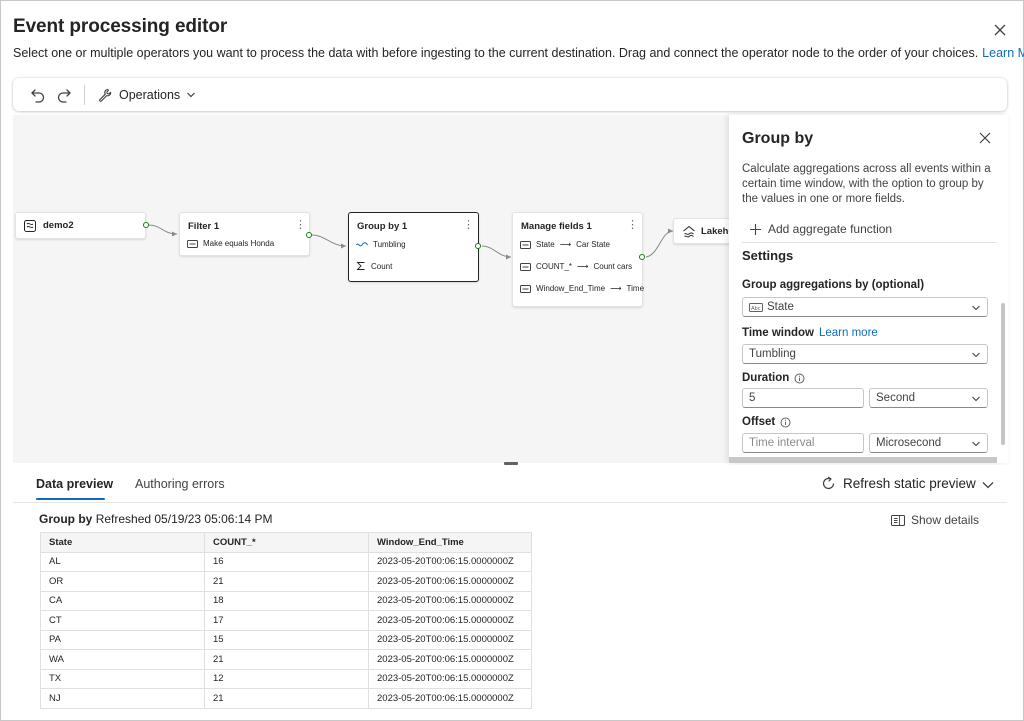 Image resolution: width=1024 pixels, height=721 pixels. Describe the element at coordinates (360, 266) in the screenshot. I see `sum-icon` at that location.